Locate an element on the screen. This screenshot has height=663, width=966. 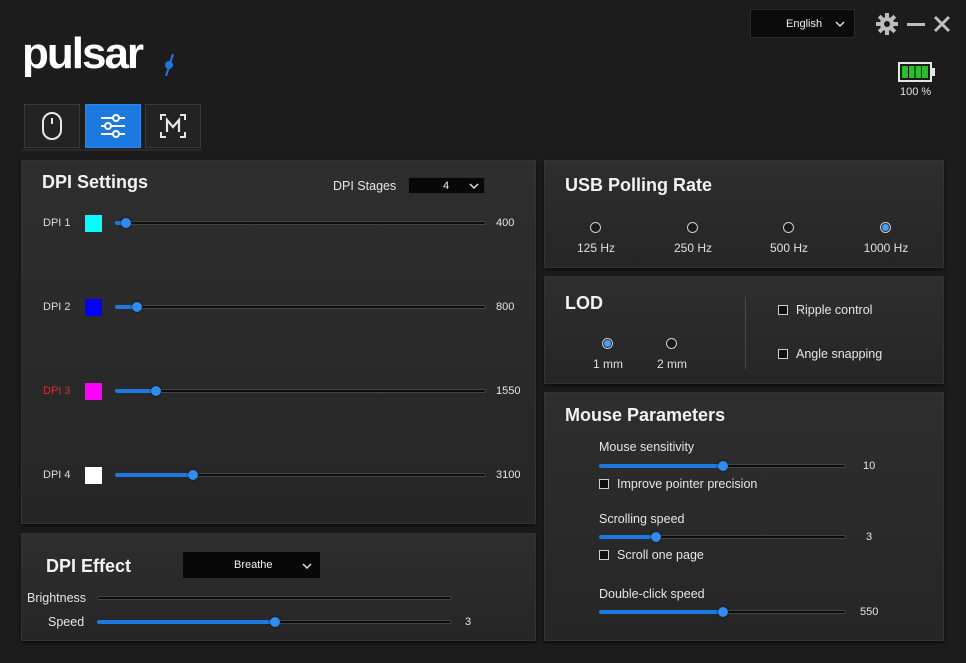
scroll-one-page-label: Scroll one page is located at coordinates (660, 555).